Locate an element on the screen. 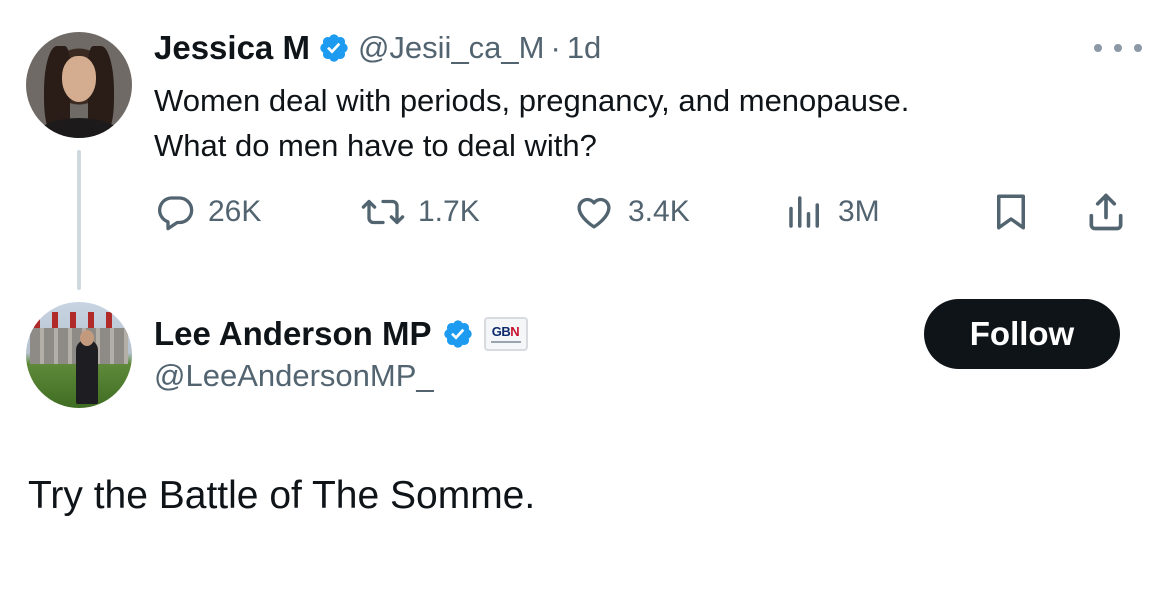 This screenshot has width=1170, height=604. gbn-affiliation-badge: GBN is located at coordinates (505, 334).